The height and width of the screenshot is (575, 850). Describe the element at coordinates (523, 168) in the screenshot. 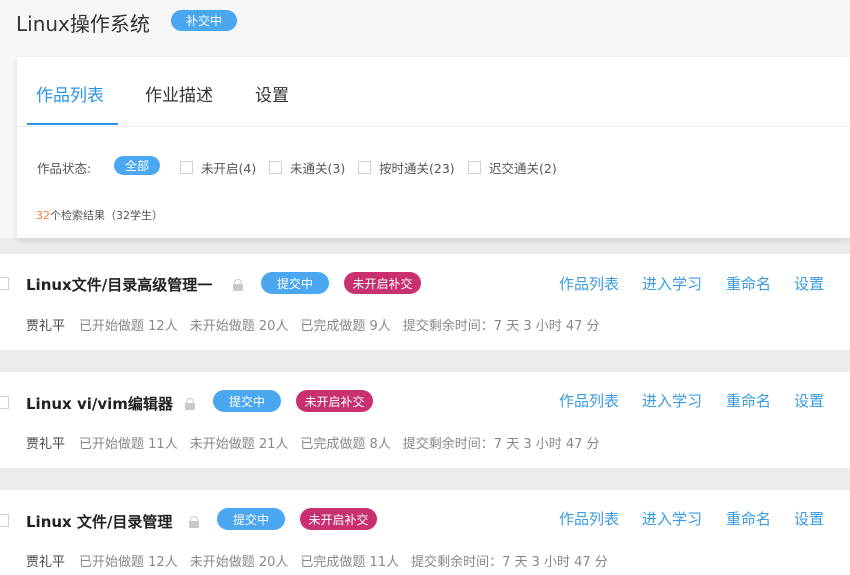

I see `filter-option-label: 迟交通关(2)` at that location.